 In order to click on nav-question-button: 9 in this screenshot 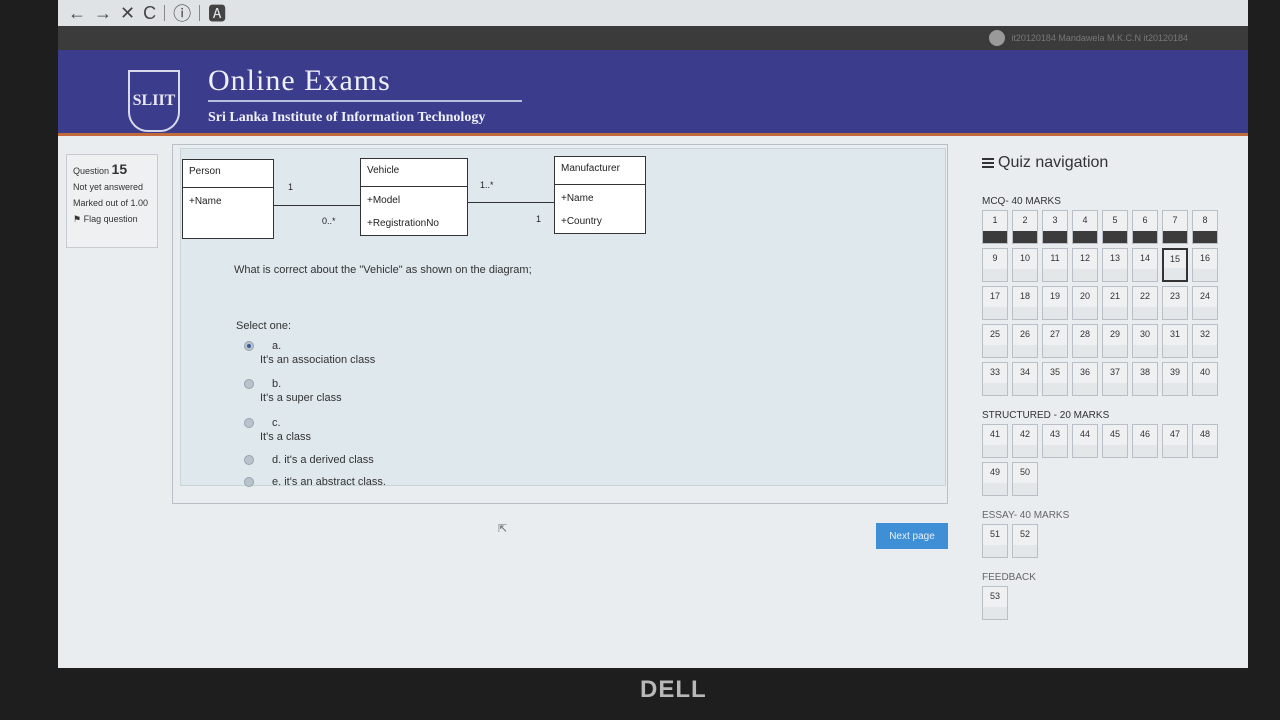, I will do `click(995, 265)`.